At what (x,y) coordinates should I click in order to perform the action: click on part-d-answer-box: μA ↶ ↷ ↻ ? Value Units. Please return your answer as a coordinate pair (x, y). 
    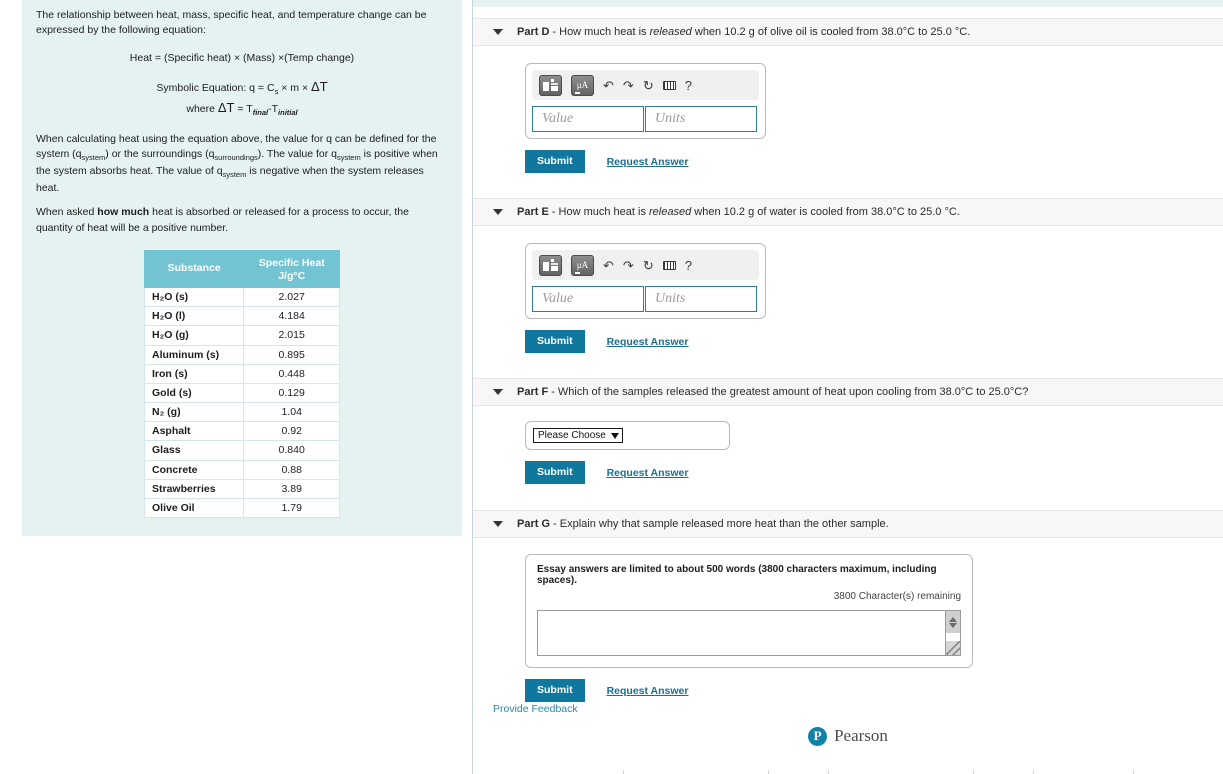
    Looking at the image, I should click on (645, 101).